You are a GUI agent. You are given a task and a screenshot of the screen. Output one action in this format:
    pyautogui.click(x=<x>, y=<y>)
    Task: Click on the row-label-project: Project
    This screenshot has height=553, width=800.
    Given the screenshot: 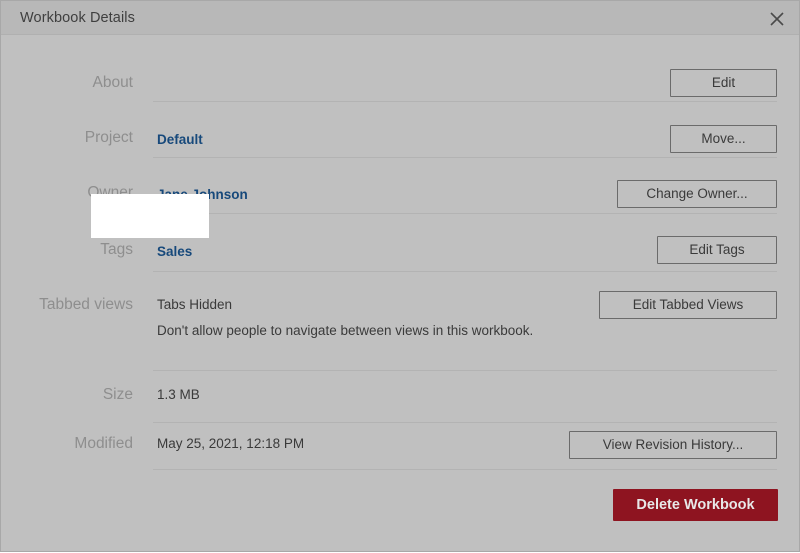 What is the action you would take?
    pyautogui.click(x=108, y=137)
    